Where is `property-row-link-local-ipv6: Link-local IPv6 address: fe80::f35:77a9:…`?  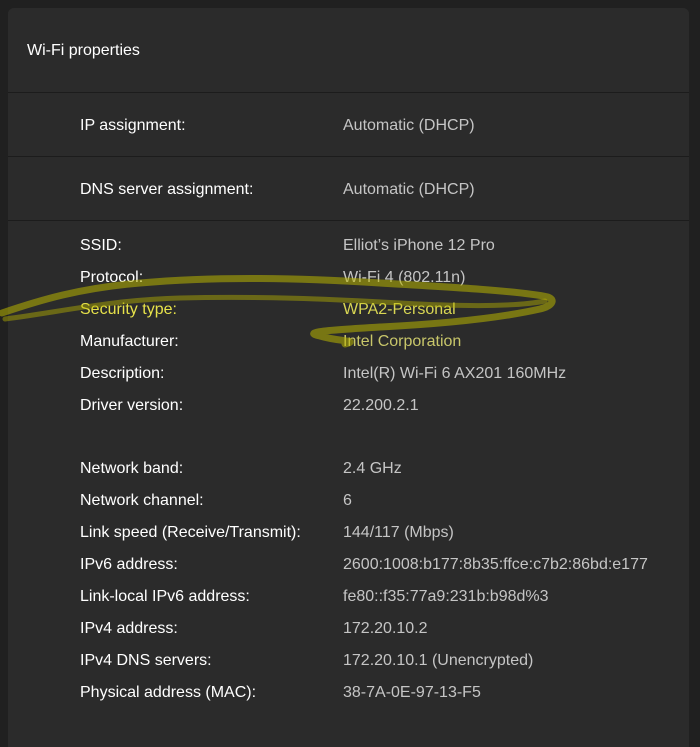 property-row-link-local-ipv6: Link-local IPv6 address: fe80::f35:77a9:… is located at coordinates (348, 600).